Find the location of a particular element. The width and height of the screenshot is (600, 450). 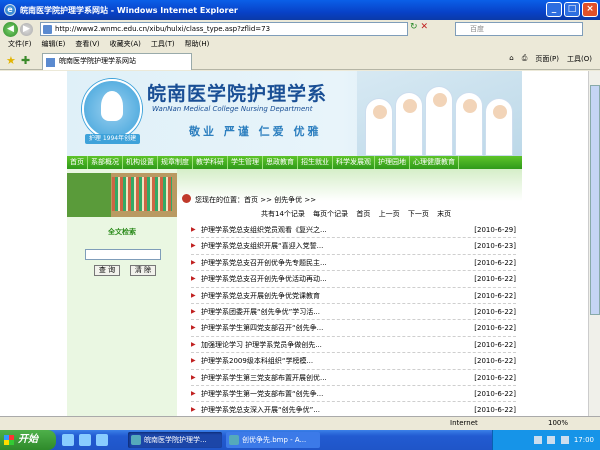

tab-row: ★ ✚ 皖南医学院护理学系网站 ⌂ ⎙ 页面(P) 工具(O) is located at coordinates (300, 60).